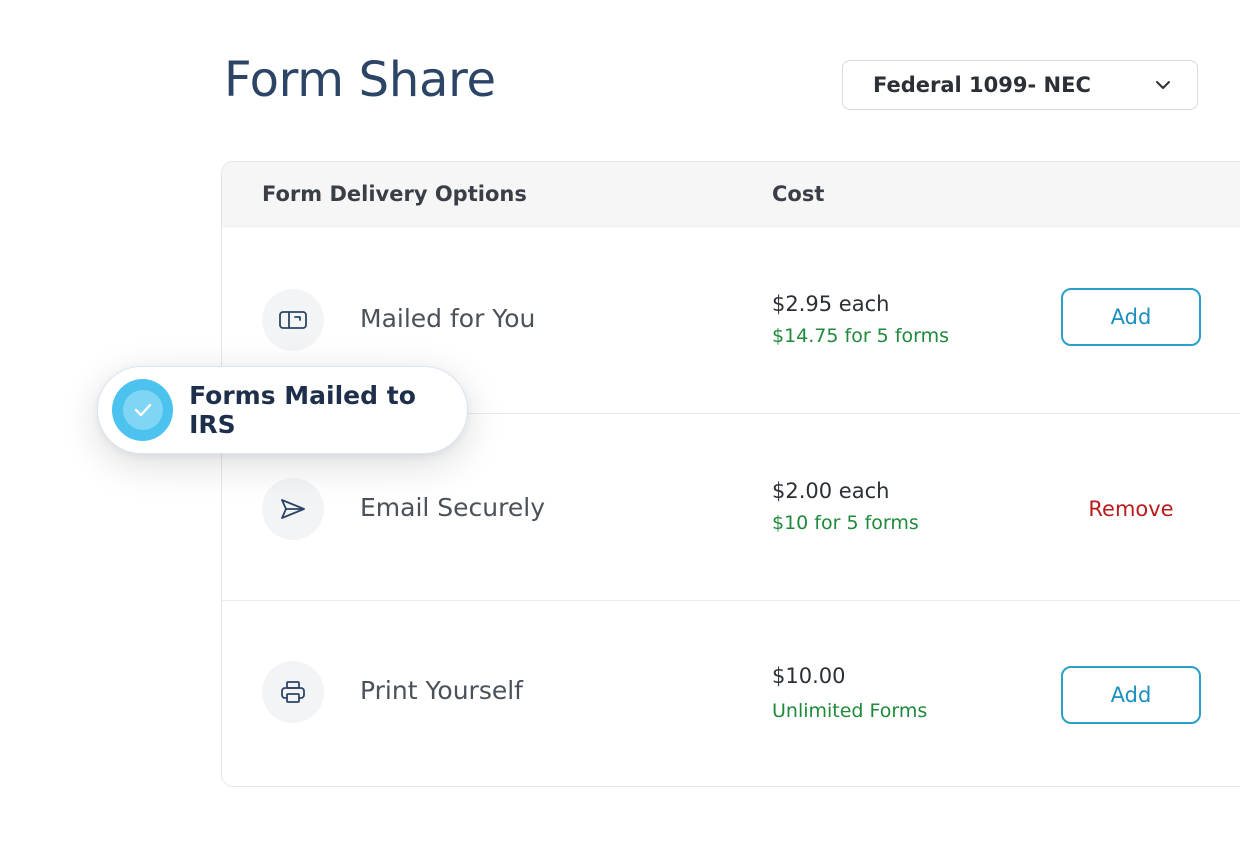 The image size is (1240, 854). Describe the element at coordinates (1131, 509) in the screenshot. I see `remove-email-button: Remove` at that location.